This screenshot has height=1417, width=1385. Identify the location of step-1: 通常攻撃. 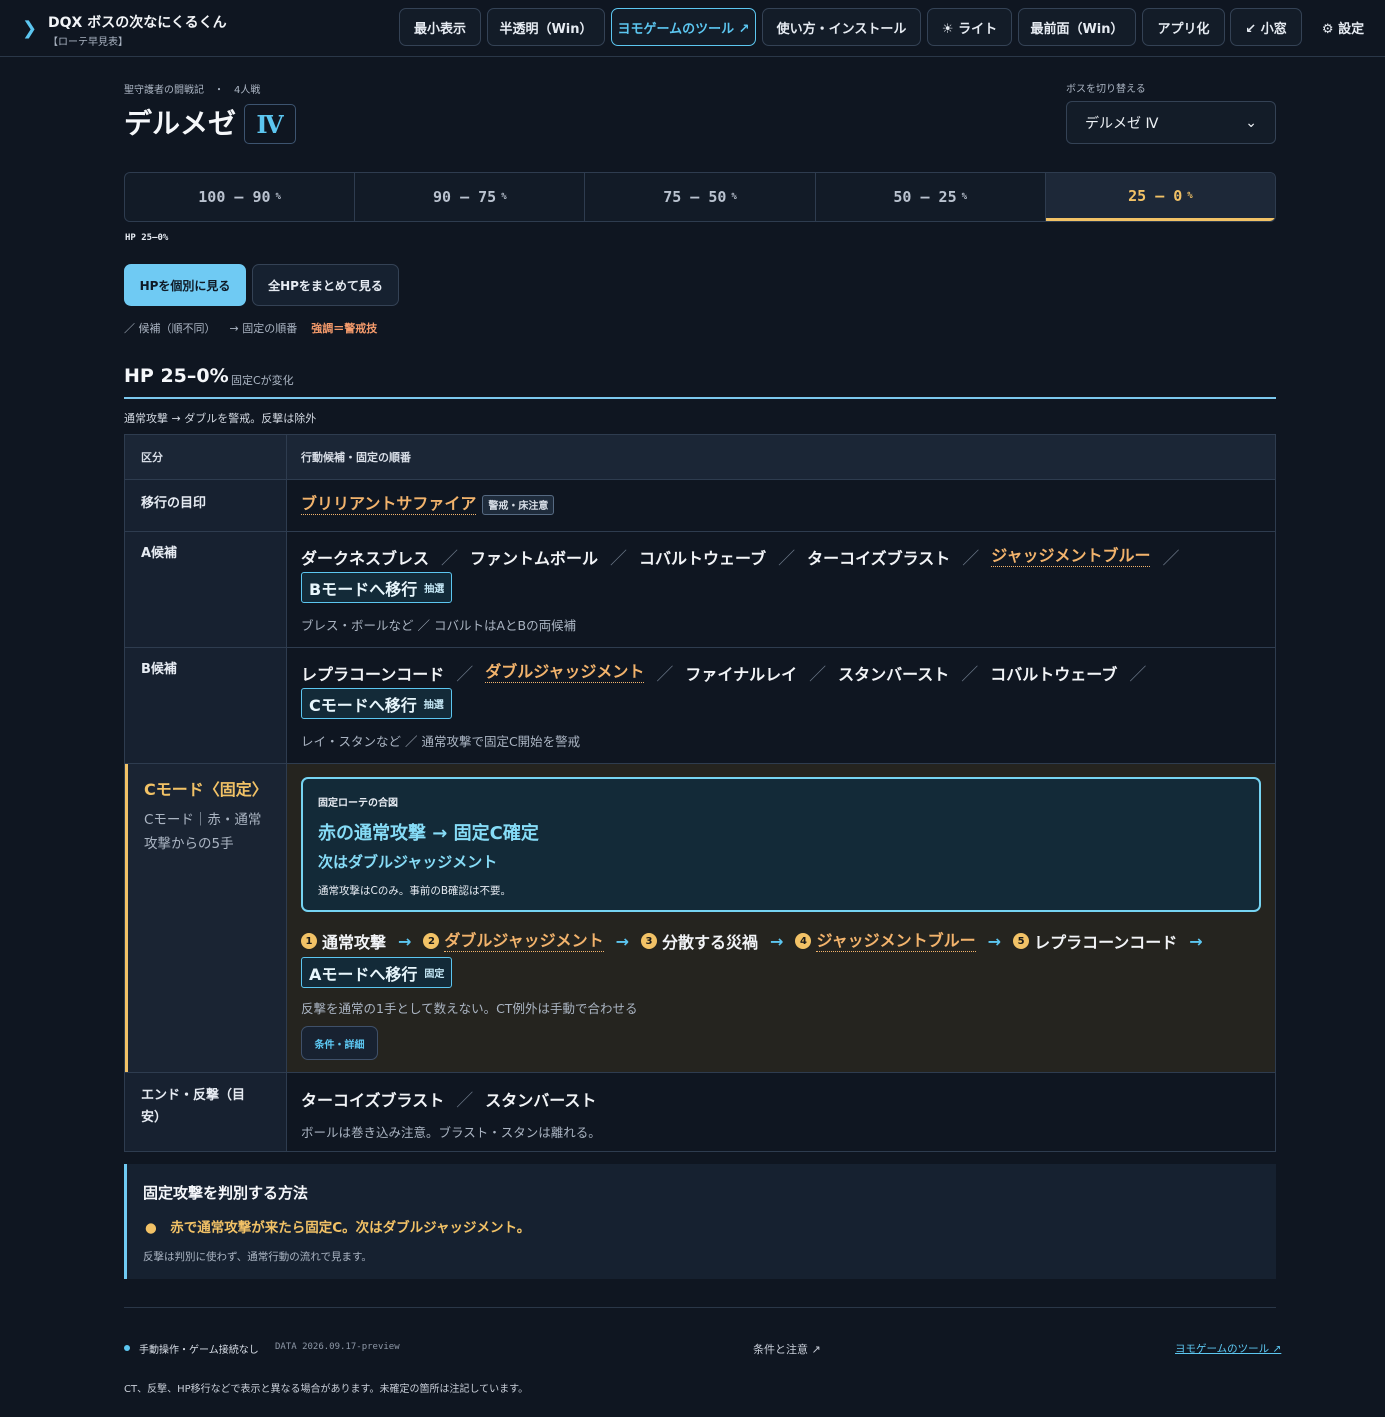
(354, 942).